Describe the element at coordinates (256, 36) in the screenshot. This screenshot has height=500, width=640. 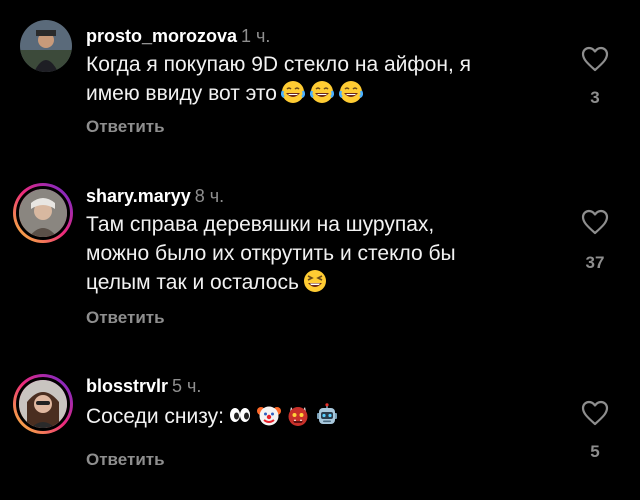
I see `timestamp: 1 ч.` at that location.